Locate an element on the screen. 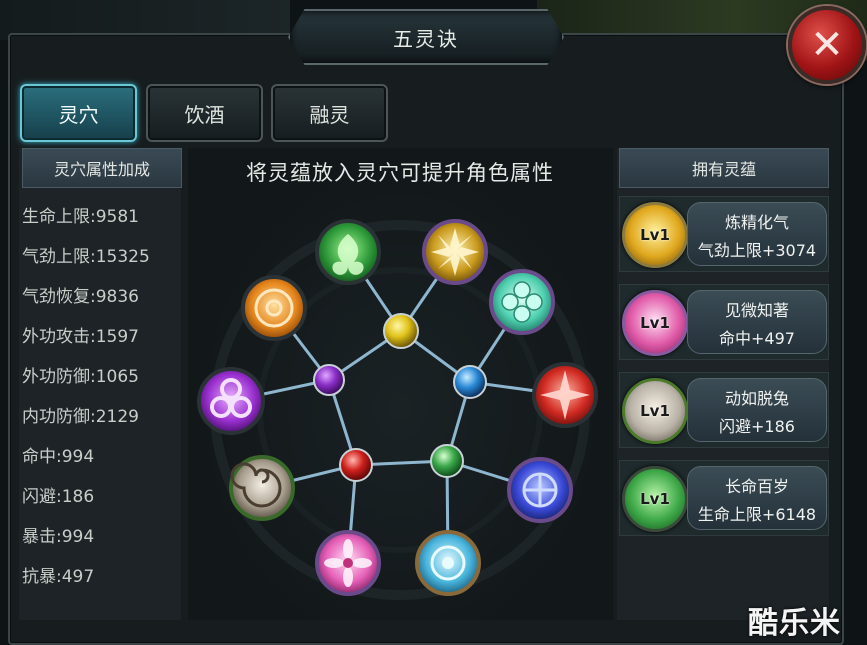 This screenshot has width=867, height=645. spirit-effect: 闪避+186 is located at coordinates (757, 426).